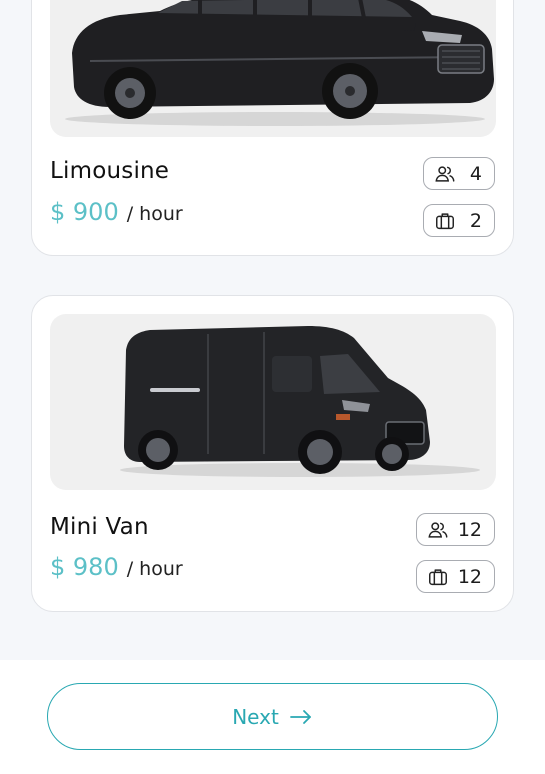 The image size is (545, 774). What do you see at coordinates (455, 576) in the screenshot?
I see `luggage-capacity-badge: 12` at bounding box center [455, 576].